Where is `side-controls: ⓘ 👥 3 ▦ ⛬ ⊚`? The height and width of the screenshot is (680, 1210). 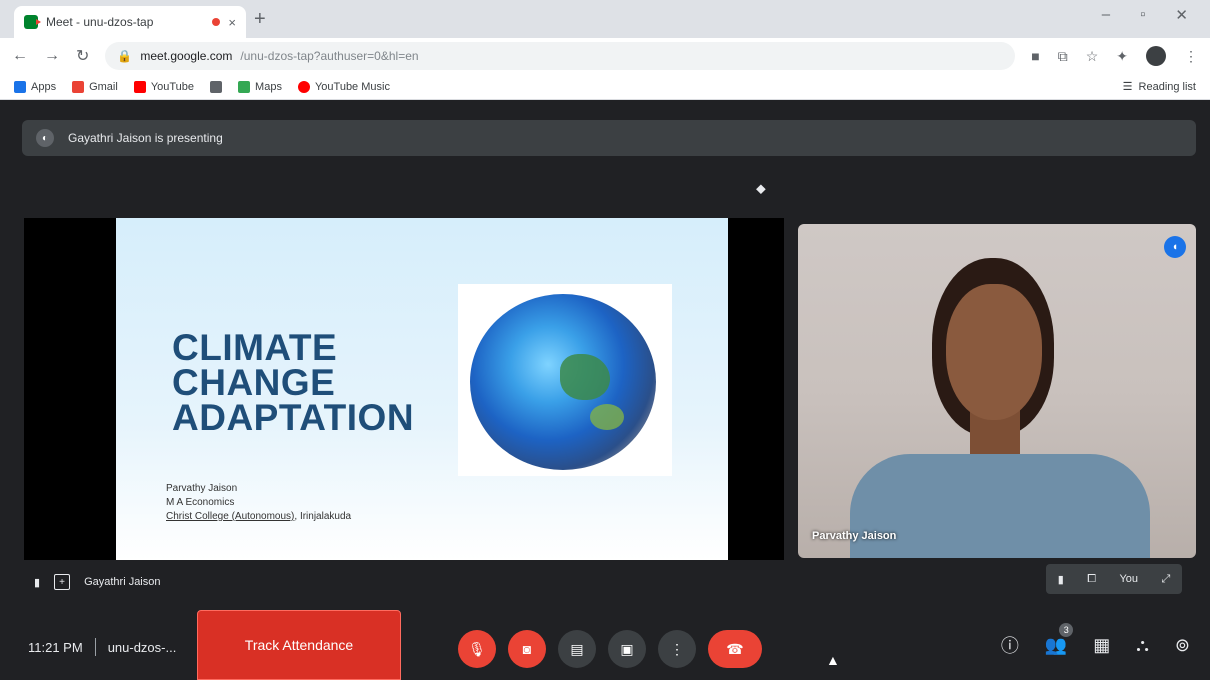 side-controls: ⓘ 👥 3 ▦ ⛬ ⊚ is located at coordinates (1095, 640).